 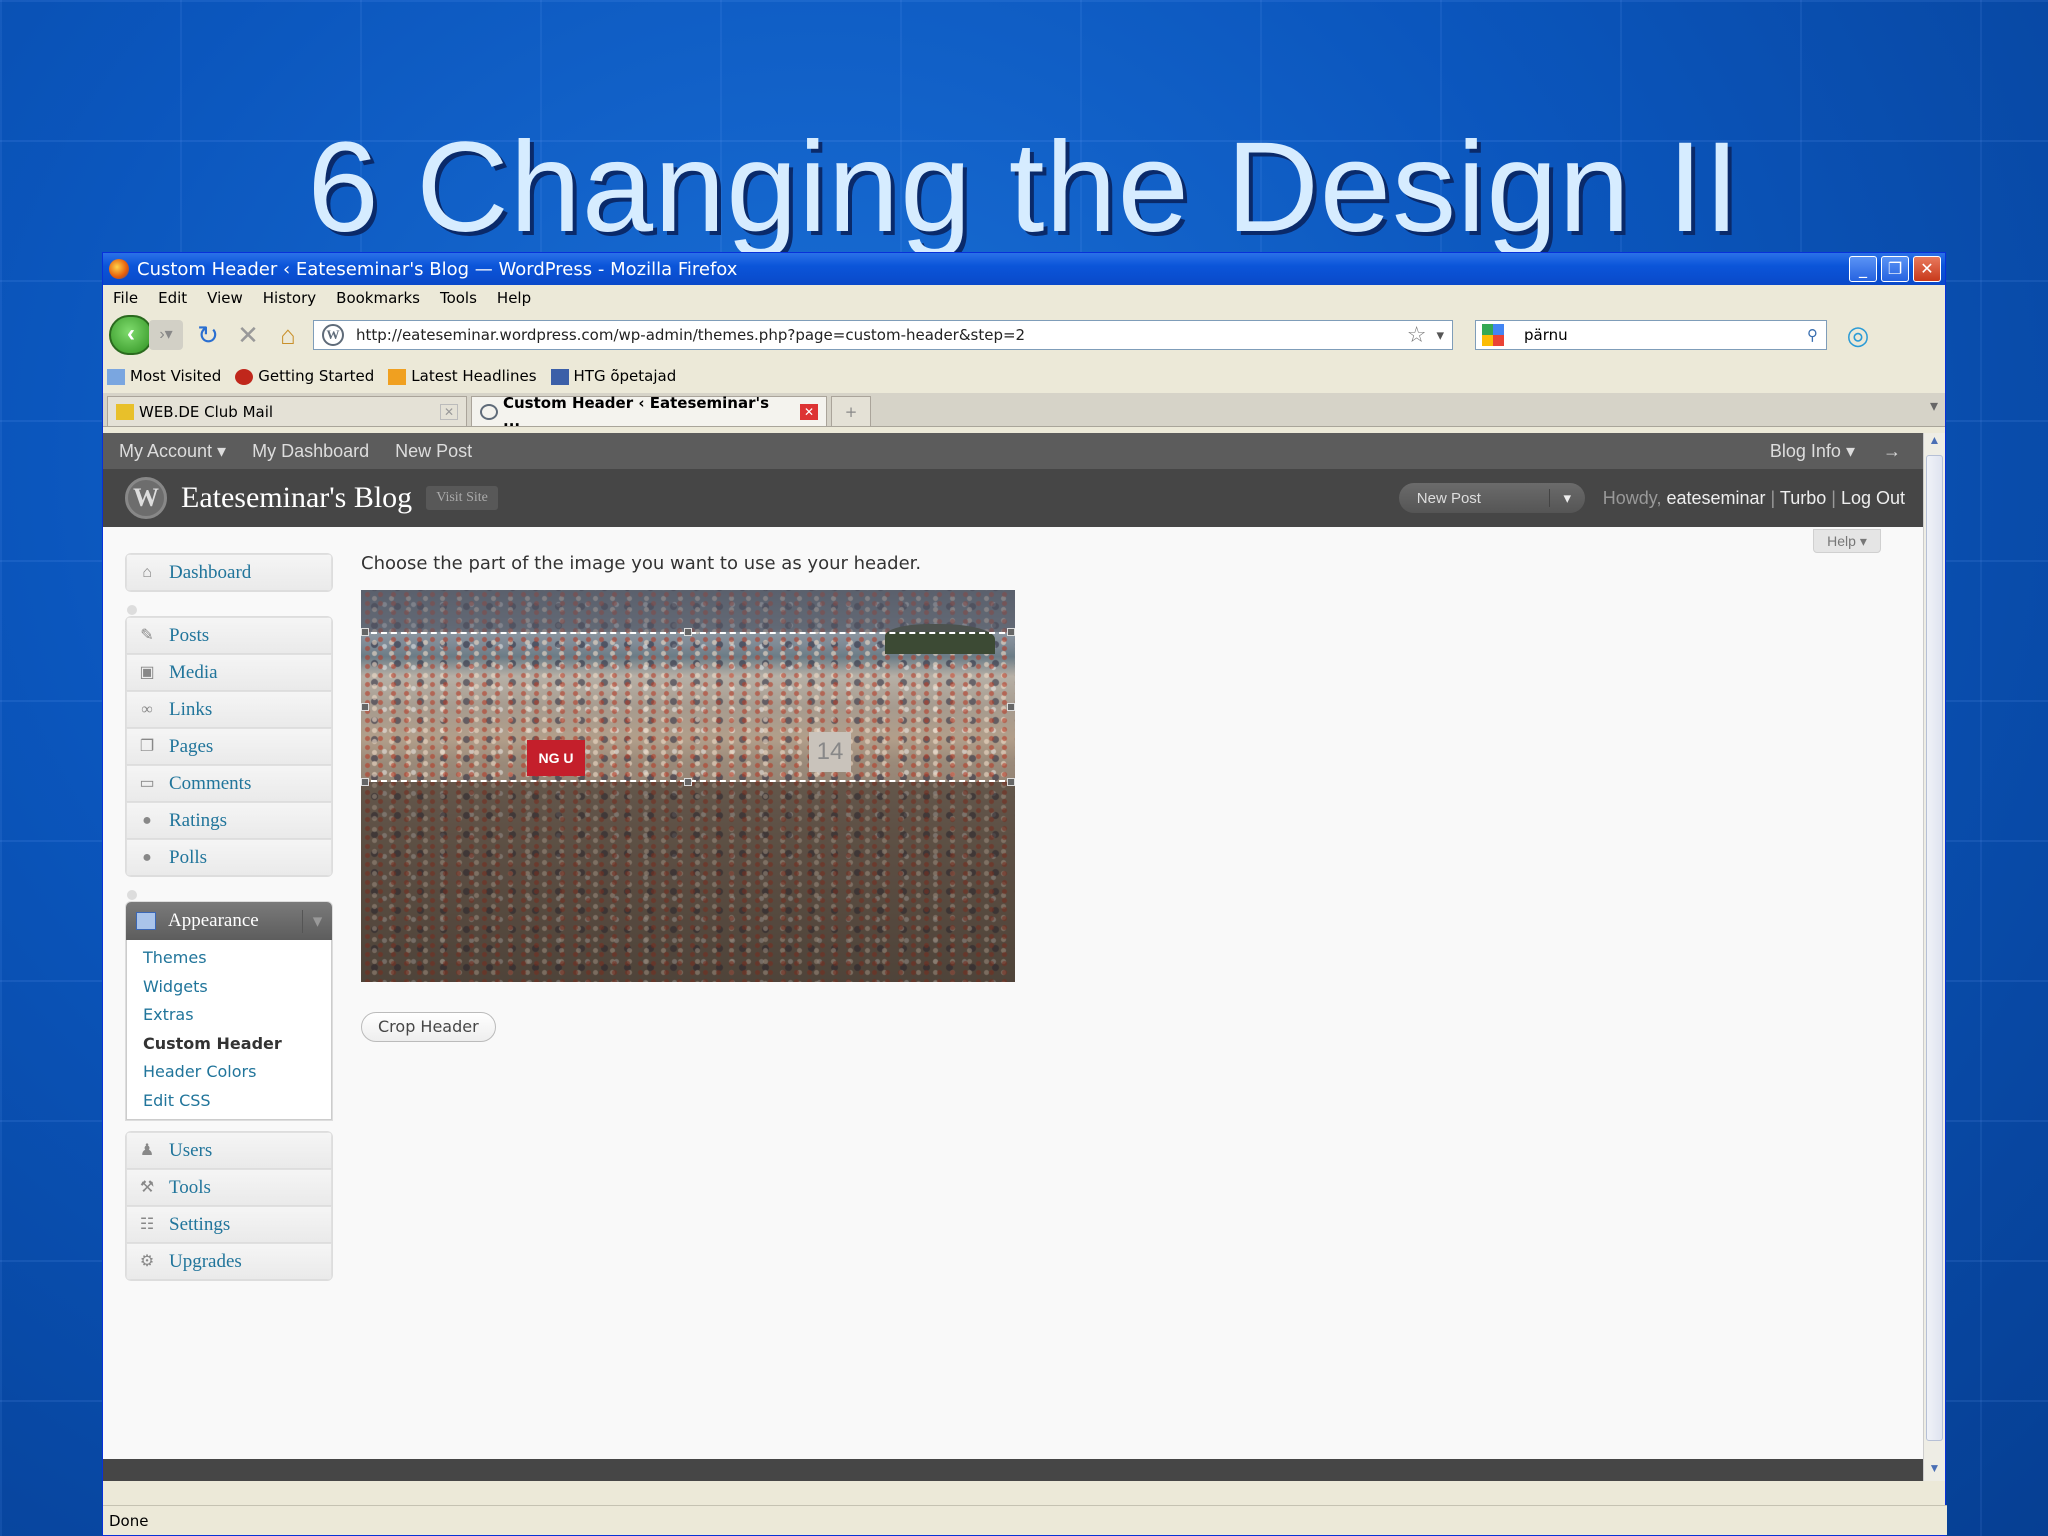 I want to click on blog-info-menu: Blog Info ▾, so click(x=1812, y=451).